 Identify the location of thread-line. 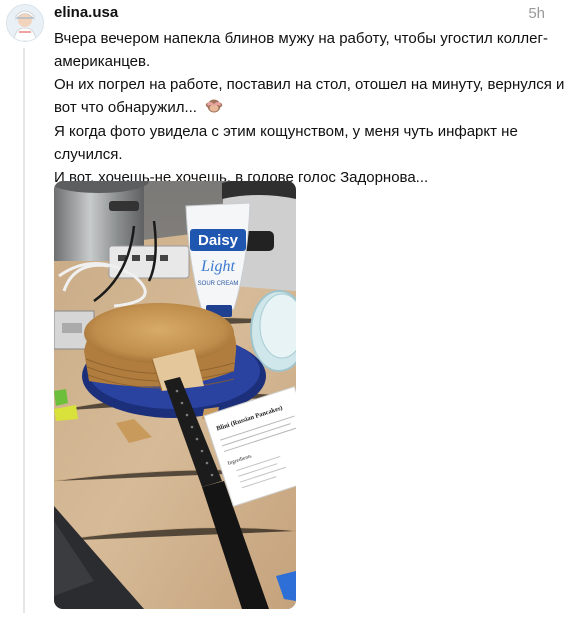
(24, 330).